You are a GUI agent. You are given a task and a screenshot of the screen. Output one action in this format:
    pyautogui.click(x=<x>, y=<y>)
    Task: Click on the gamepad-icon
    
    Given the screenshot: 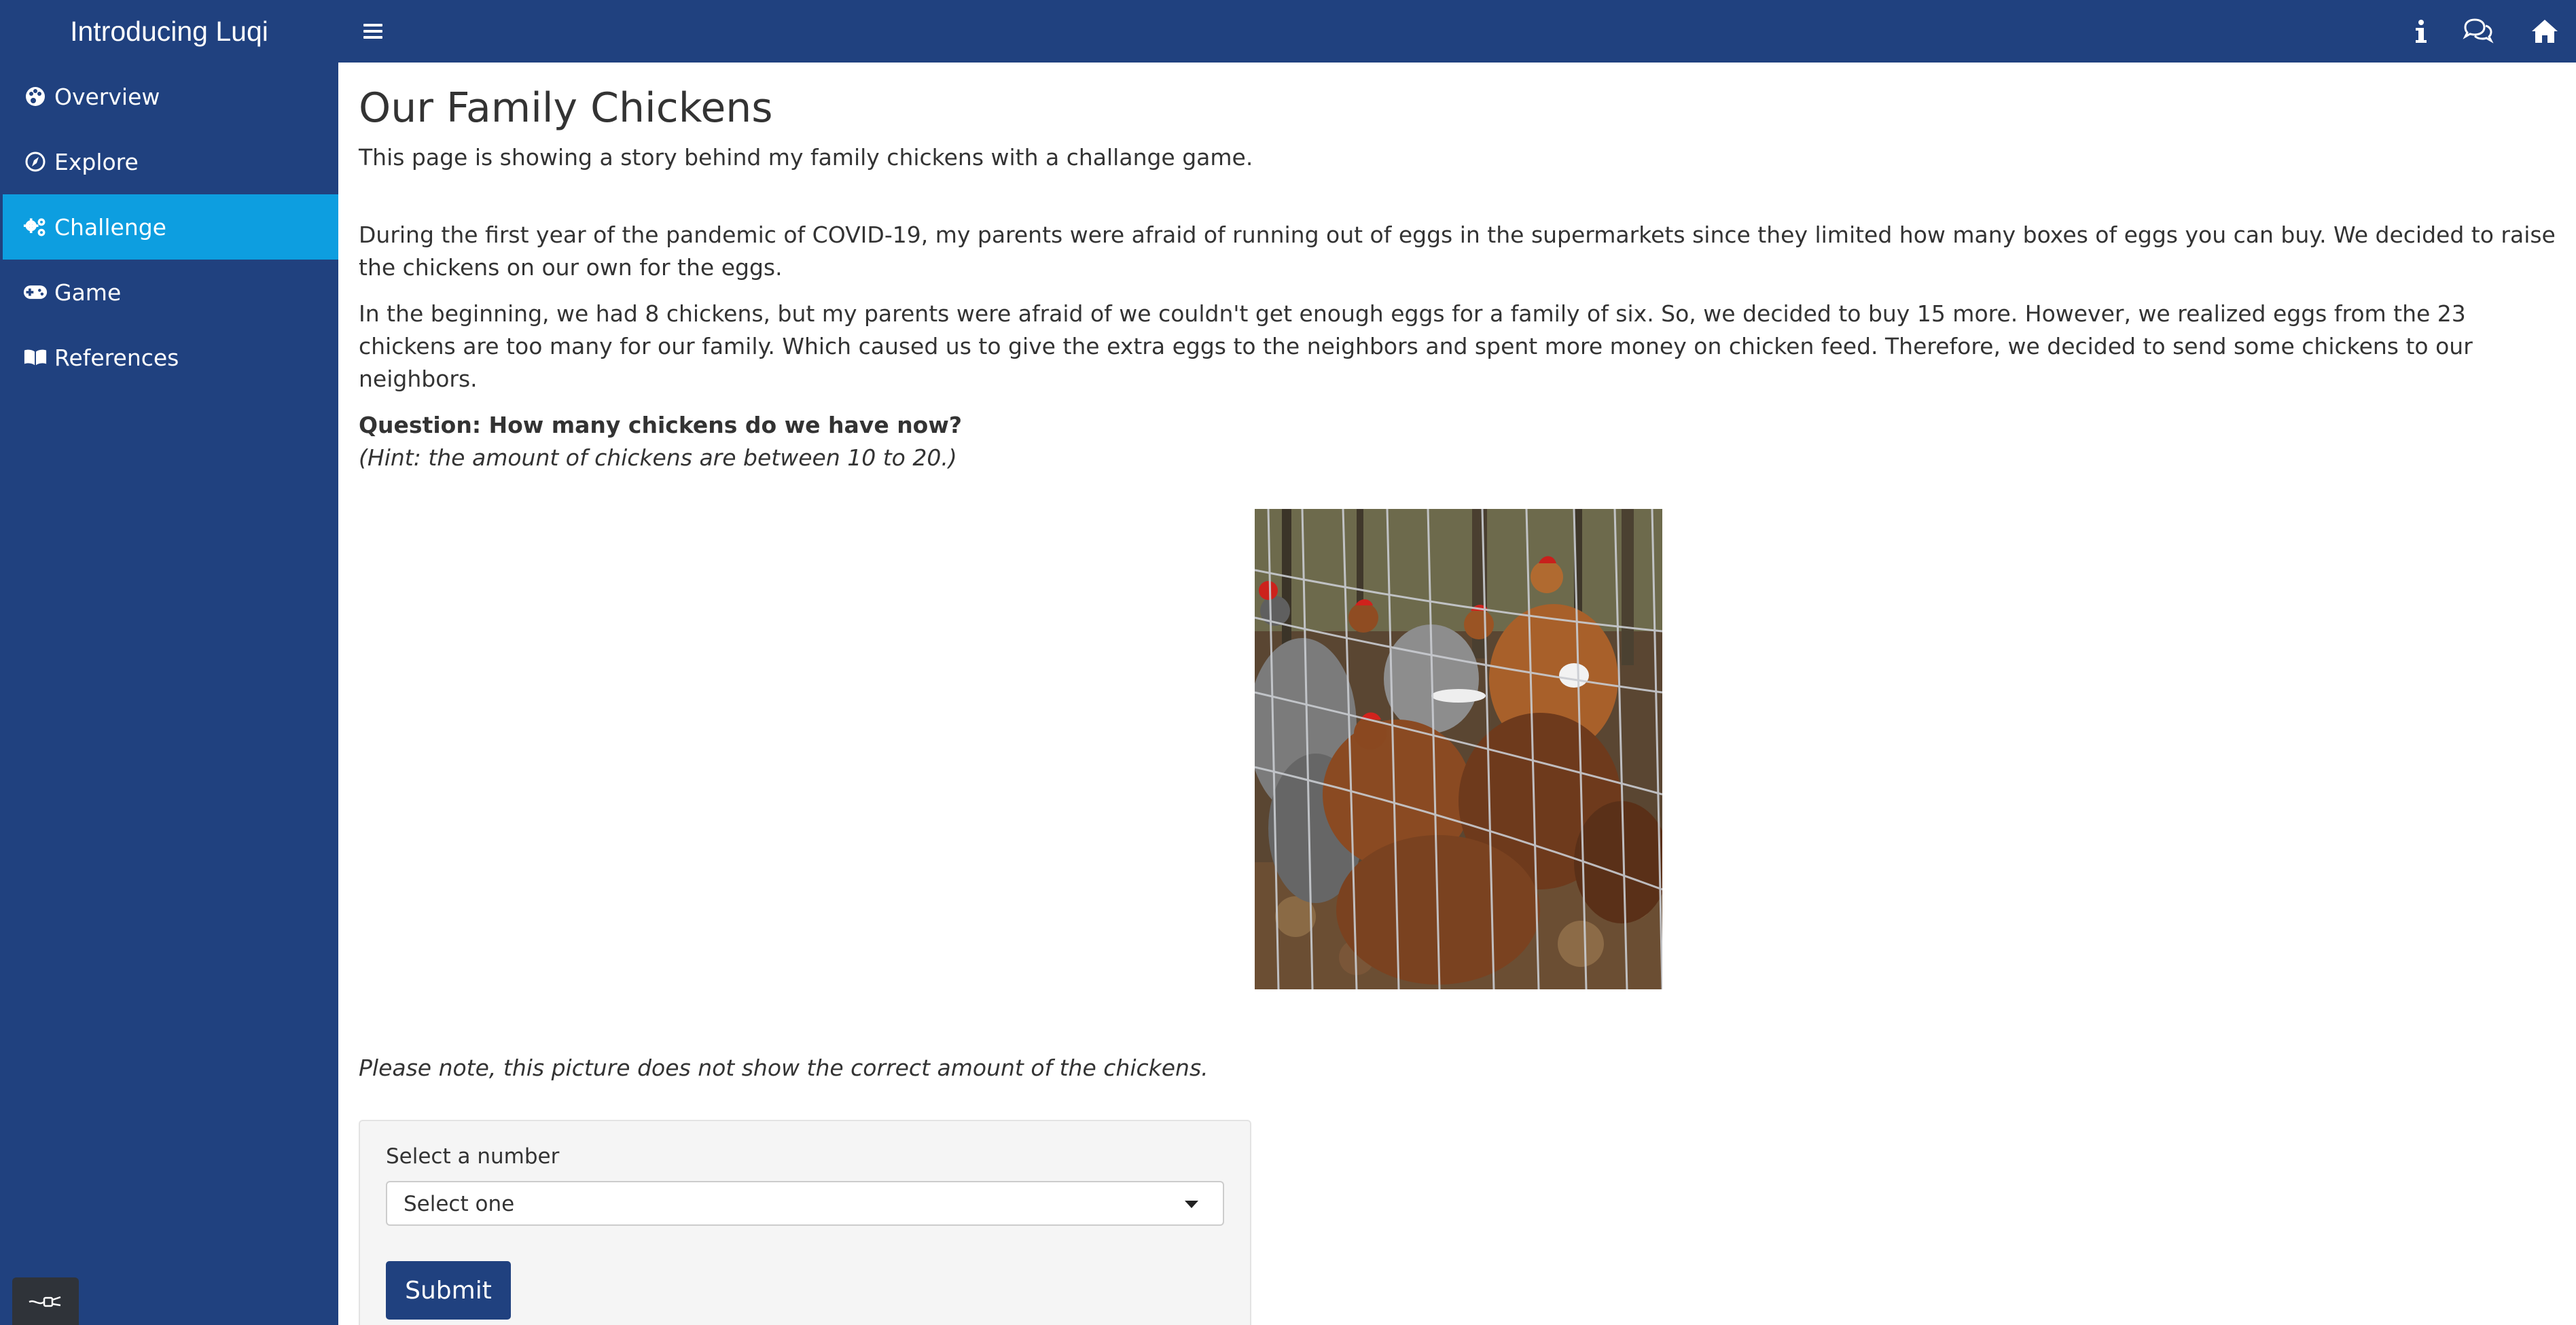 What is the action you would take?
    pyautogui.click(x=35, y=292)
    